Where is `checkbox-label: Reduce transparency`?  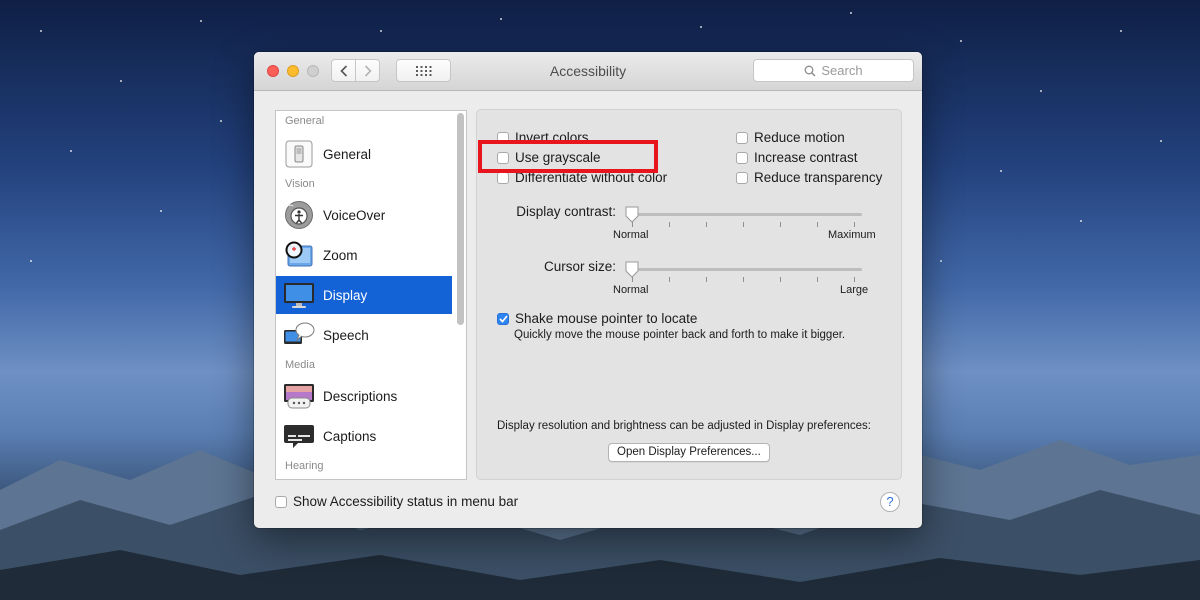
checkbox-label: Reduce transparency is located at coordinates (818, 177).